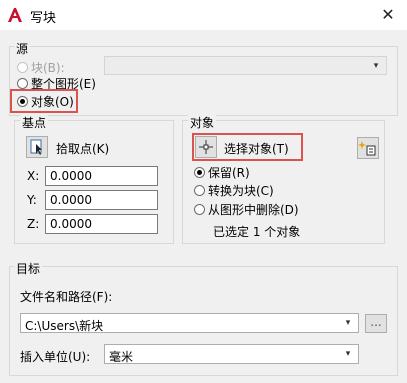 This screenshot has width=407, height=383. I want to click on crosshair-icon, so click(206, 147).